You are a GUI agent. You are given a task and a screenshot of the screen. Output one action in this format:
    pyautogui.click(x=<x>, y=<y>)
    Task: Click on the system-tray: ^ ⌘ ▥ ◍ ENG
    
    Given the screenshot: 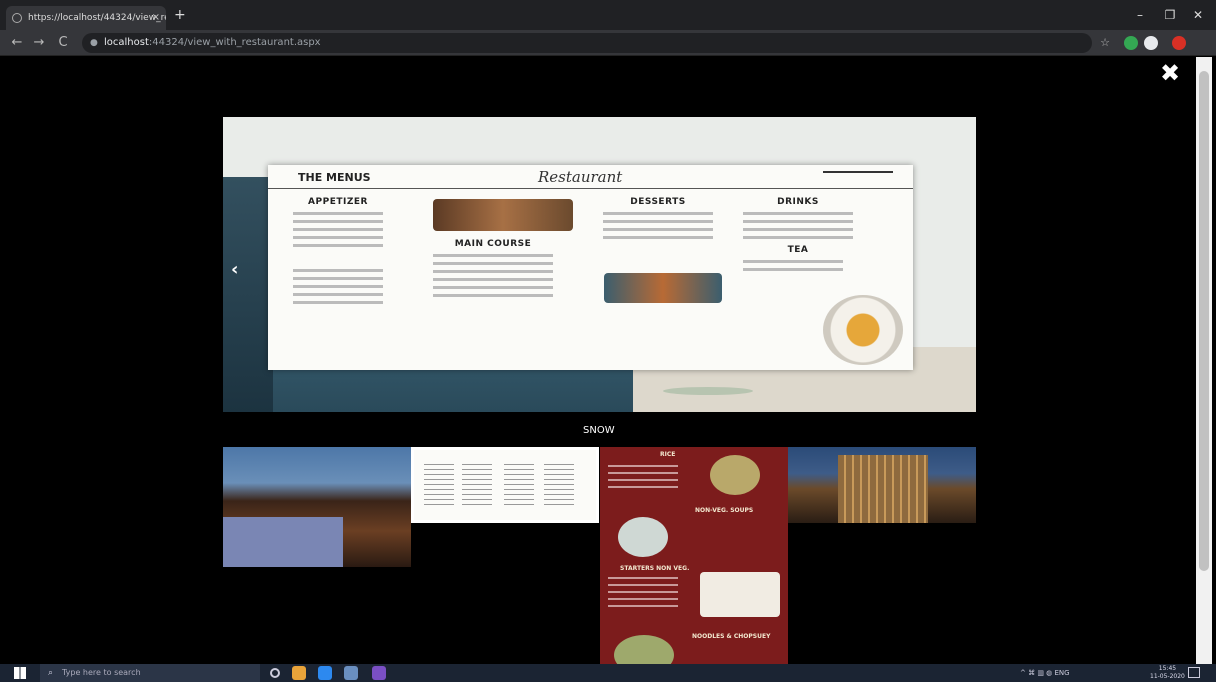 What is the action you would take?
    pyautogui.click(x=1045, y=673)
    